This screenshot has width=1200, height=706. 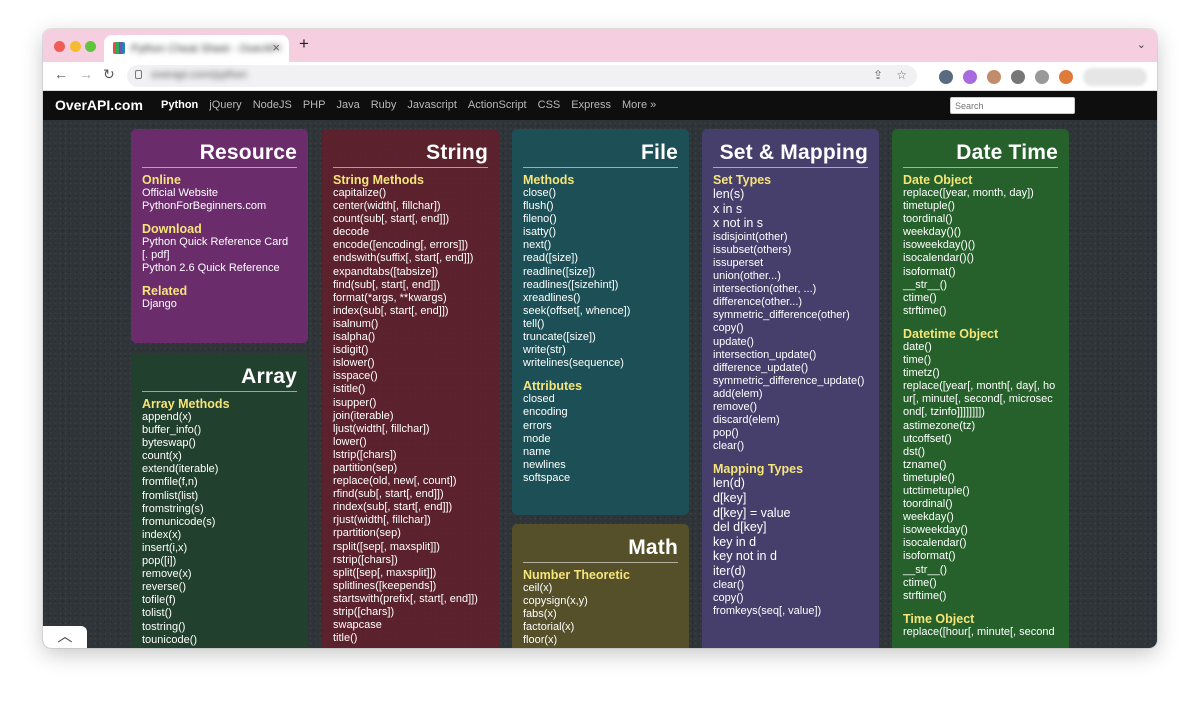 I want to click on list-item: d[key], so click(x=790, y=498).